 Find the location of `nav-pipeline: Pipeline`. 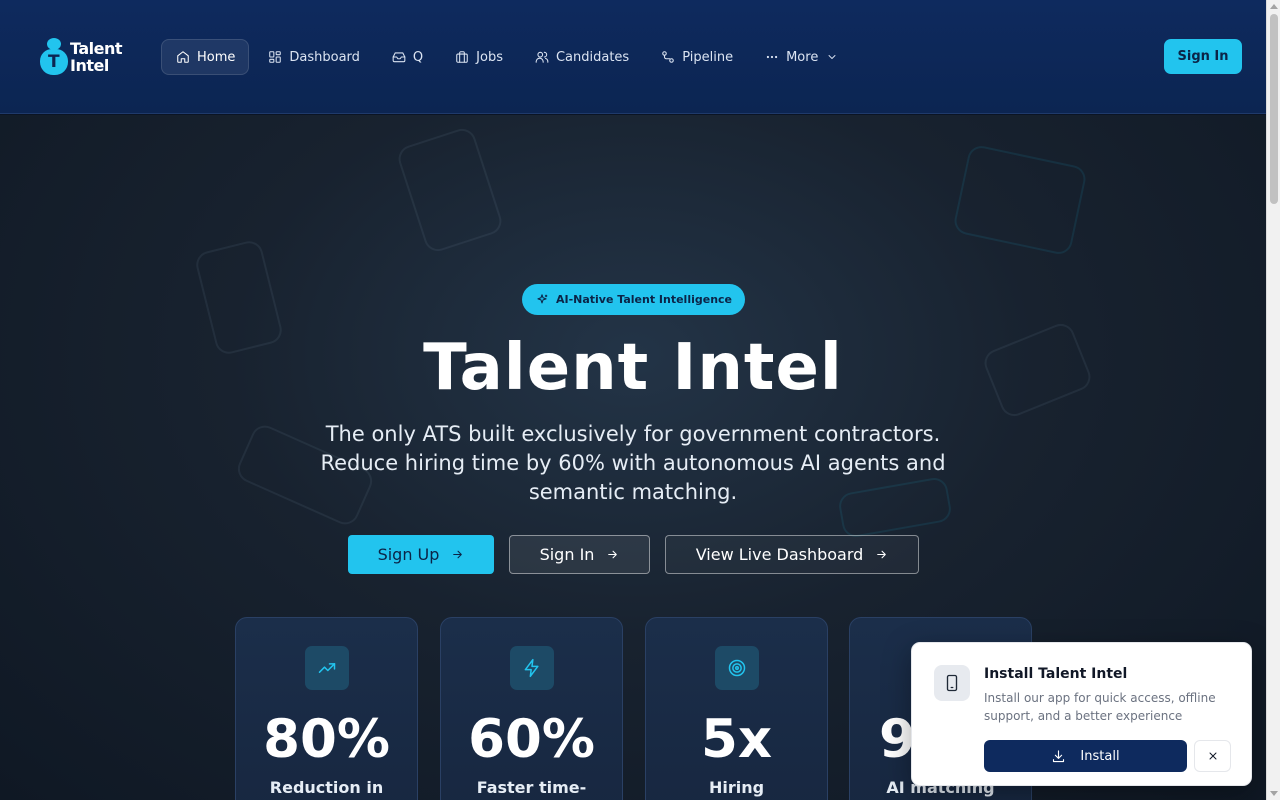

nav-pipeline: Pipeline is located at coordinates (696, 57).